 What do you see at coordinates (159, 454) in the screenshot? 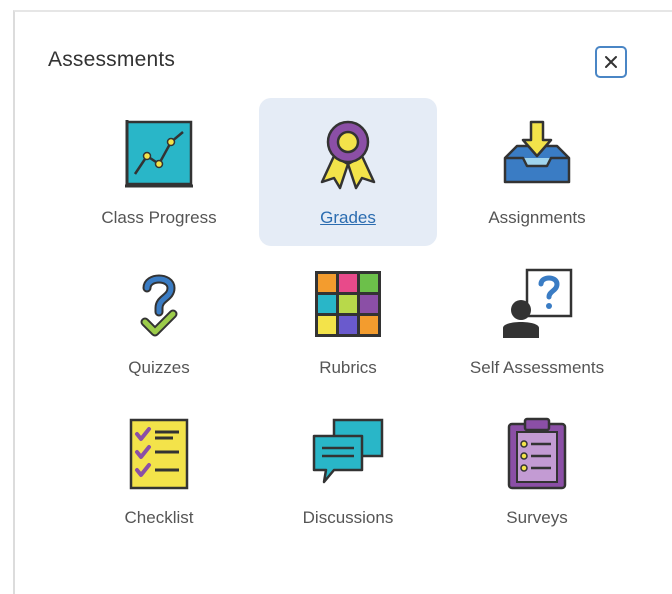
I see `checklist-icon` at bounding box center [159, 454].